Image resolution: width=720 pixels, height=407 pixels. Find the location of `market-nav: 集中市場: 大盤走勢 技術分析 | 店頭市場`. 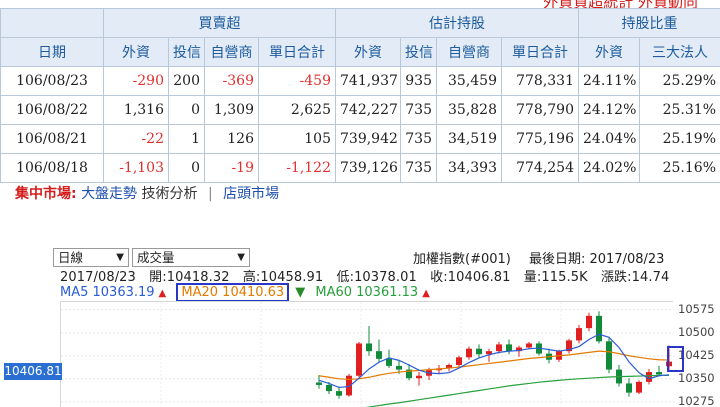

market-nav: 集中市場: 大盤走勢 技術分析 | 店頭市場 is located at coordinates (147, 193).